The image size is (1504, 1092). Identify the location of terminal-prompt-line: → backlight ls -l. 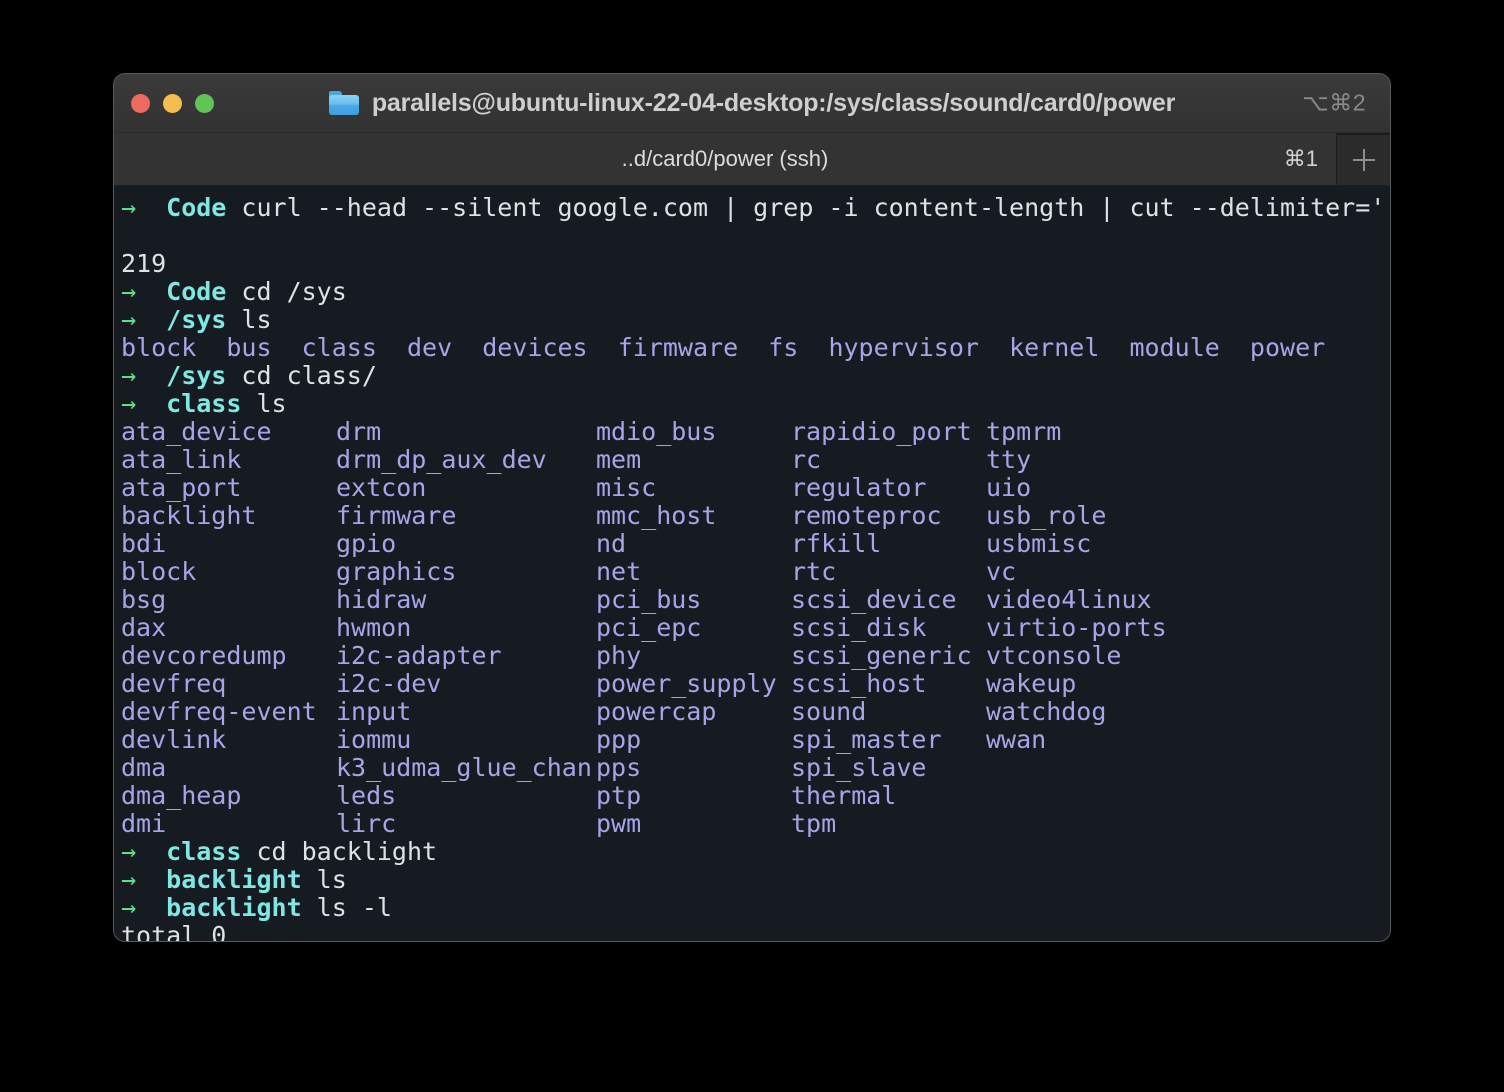
(752, 908).